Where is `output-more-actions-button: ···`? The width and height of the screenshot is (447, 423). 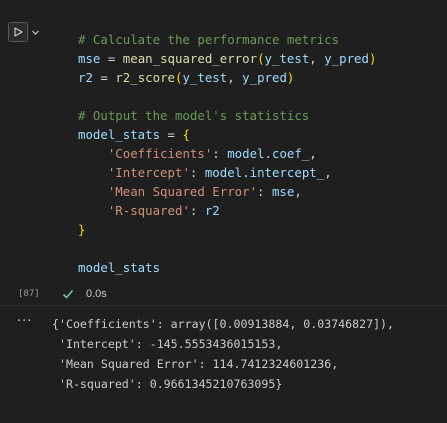
output-more-actions-button: ··· is located at coordinates (24, 321).